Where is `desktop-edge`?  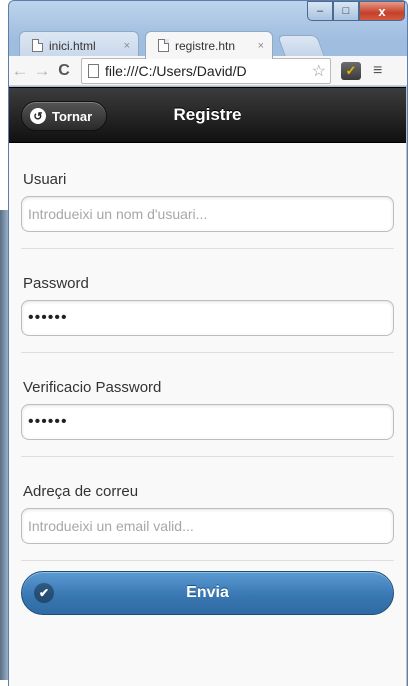
desktop-edge is located at coordinates (4, 343).